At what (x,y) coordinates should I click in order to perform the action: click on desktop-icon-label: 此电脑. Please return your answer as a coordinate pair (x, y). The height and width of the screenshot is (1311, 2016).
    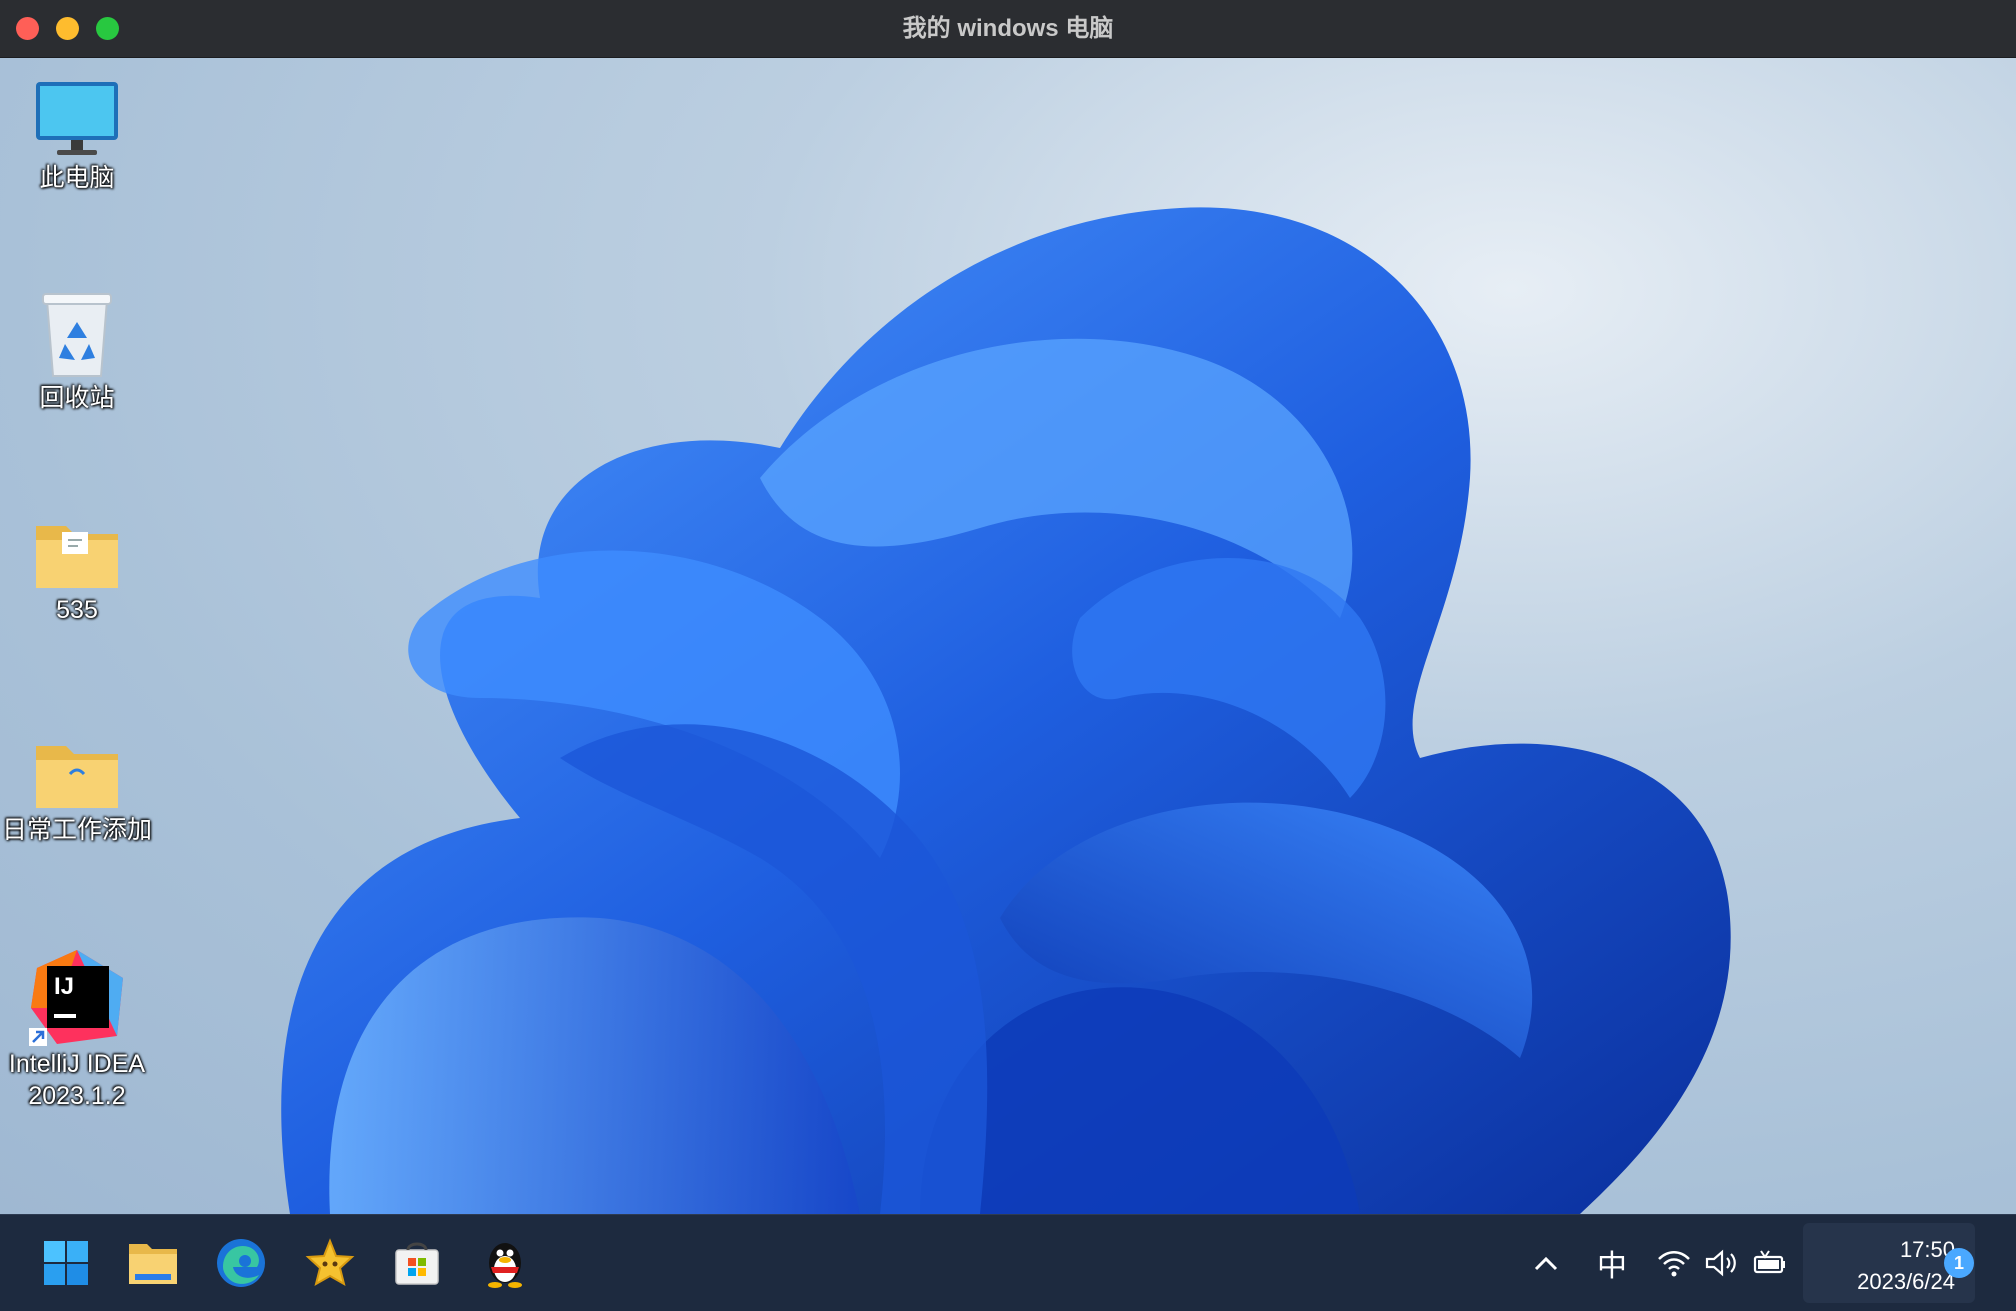
    Looking at the image, I should click on (77, 178).